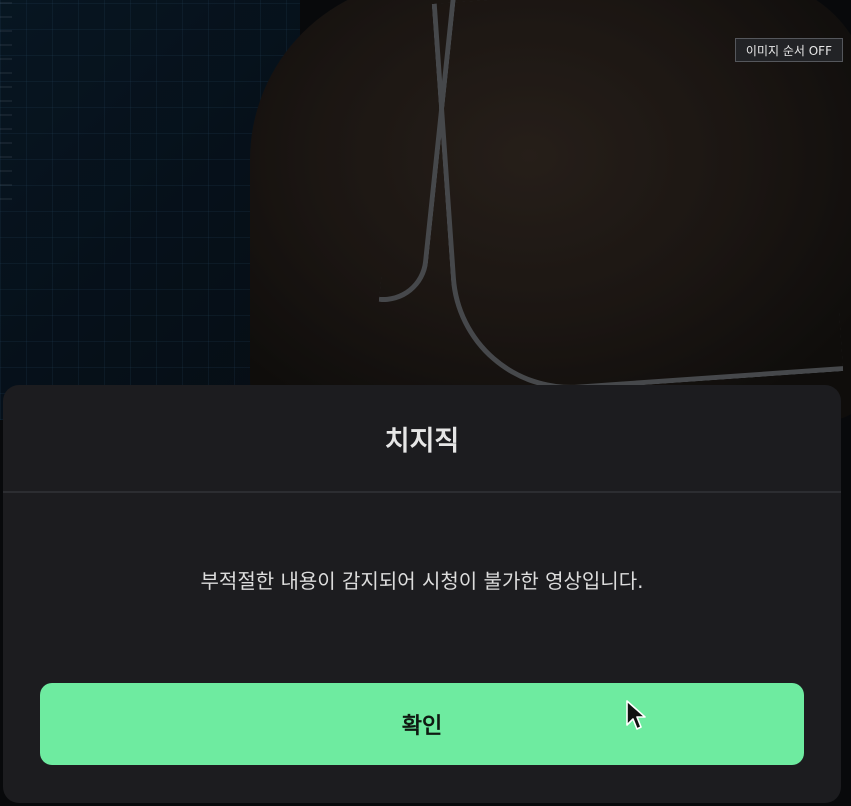 The image size is (851, 806). I want to click on modal-title: 치지직, so click(422, 439).